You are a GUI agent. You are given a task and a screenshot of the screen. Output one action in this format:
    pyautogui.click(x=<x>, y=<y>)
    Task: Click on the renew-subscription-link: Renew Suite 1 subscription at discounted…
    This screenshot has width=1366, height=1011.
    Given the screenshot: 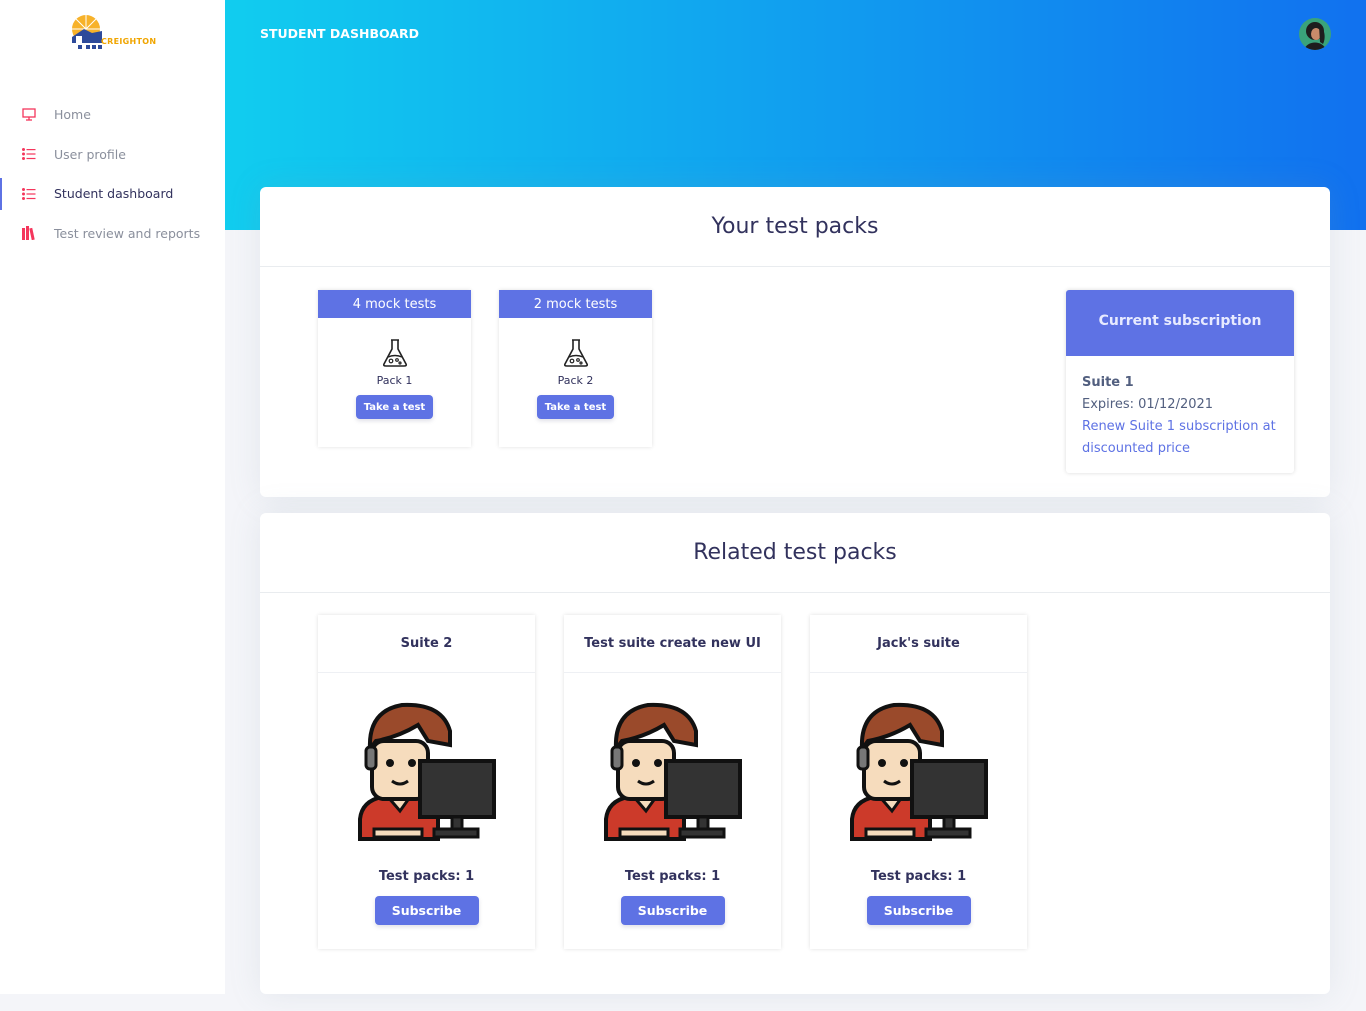 What is the action you would take?
    pyautogui.click(x=1179, y=437)
    